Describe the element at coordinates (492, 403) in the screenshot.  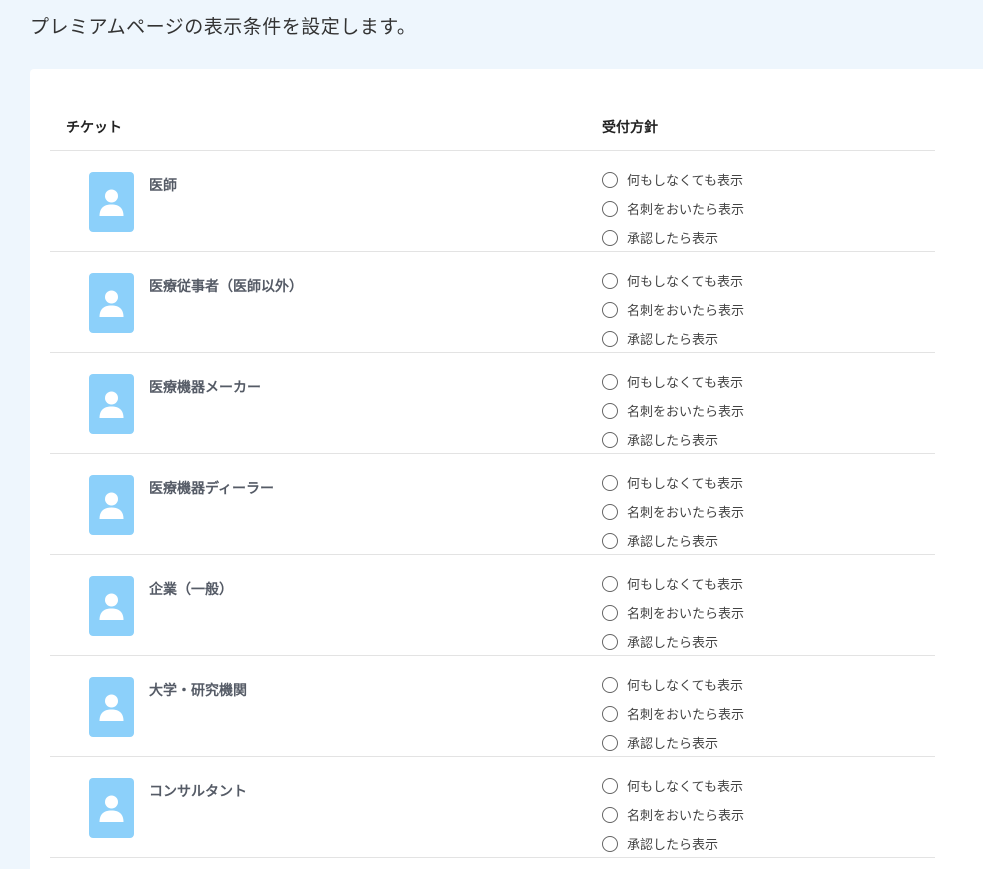
I see `table-row: 医療機器メーカー 何もしなくても表示 名刺をおいたら表示 承認したら表示` at that location.